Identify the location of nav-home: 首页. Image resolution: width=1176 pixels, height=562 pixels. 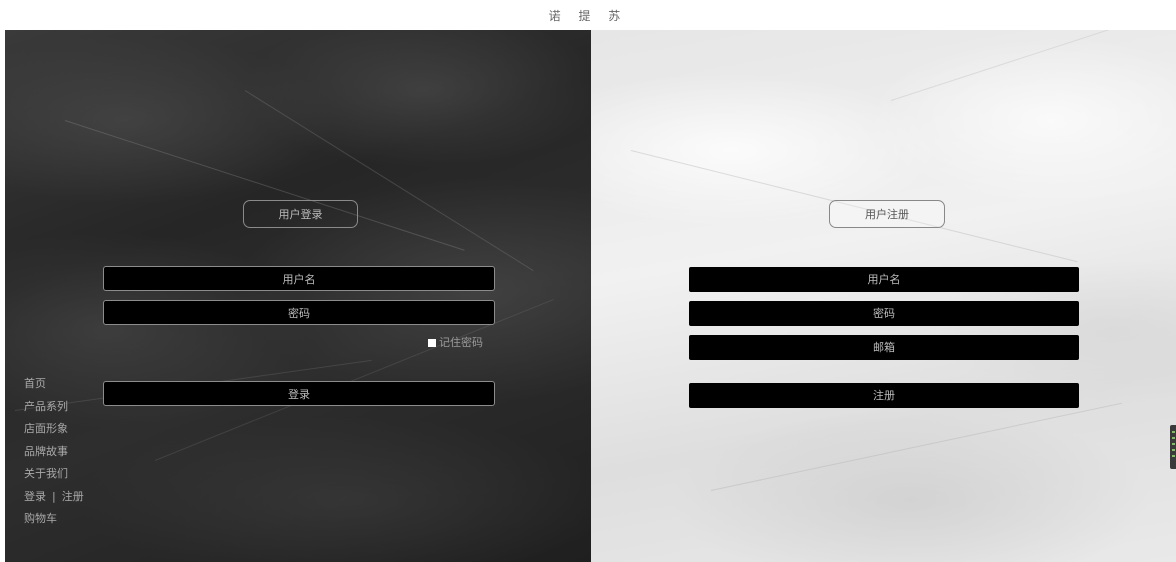
(54, 384).